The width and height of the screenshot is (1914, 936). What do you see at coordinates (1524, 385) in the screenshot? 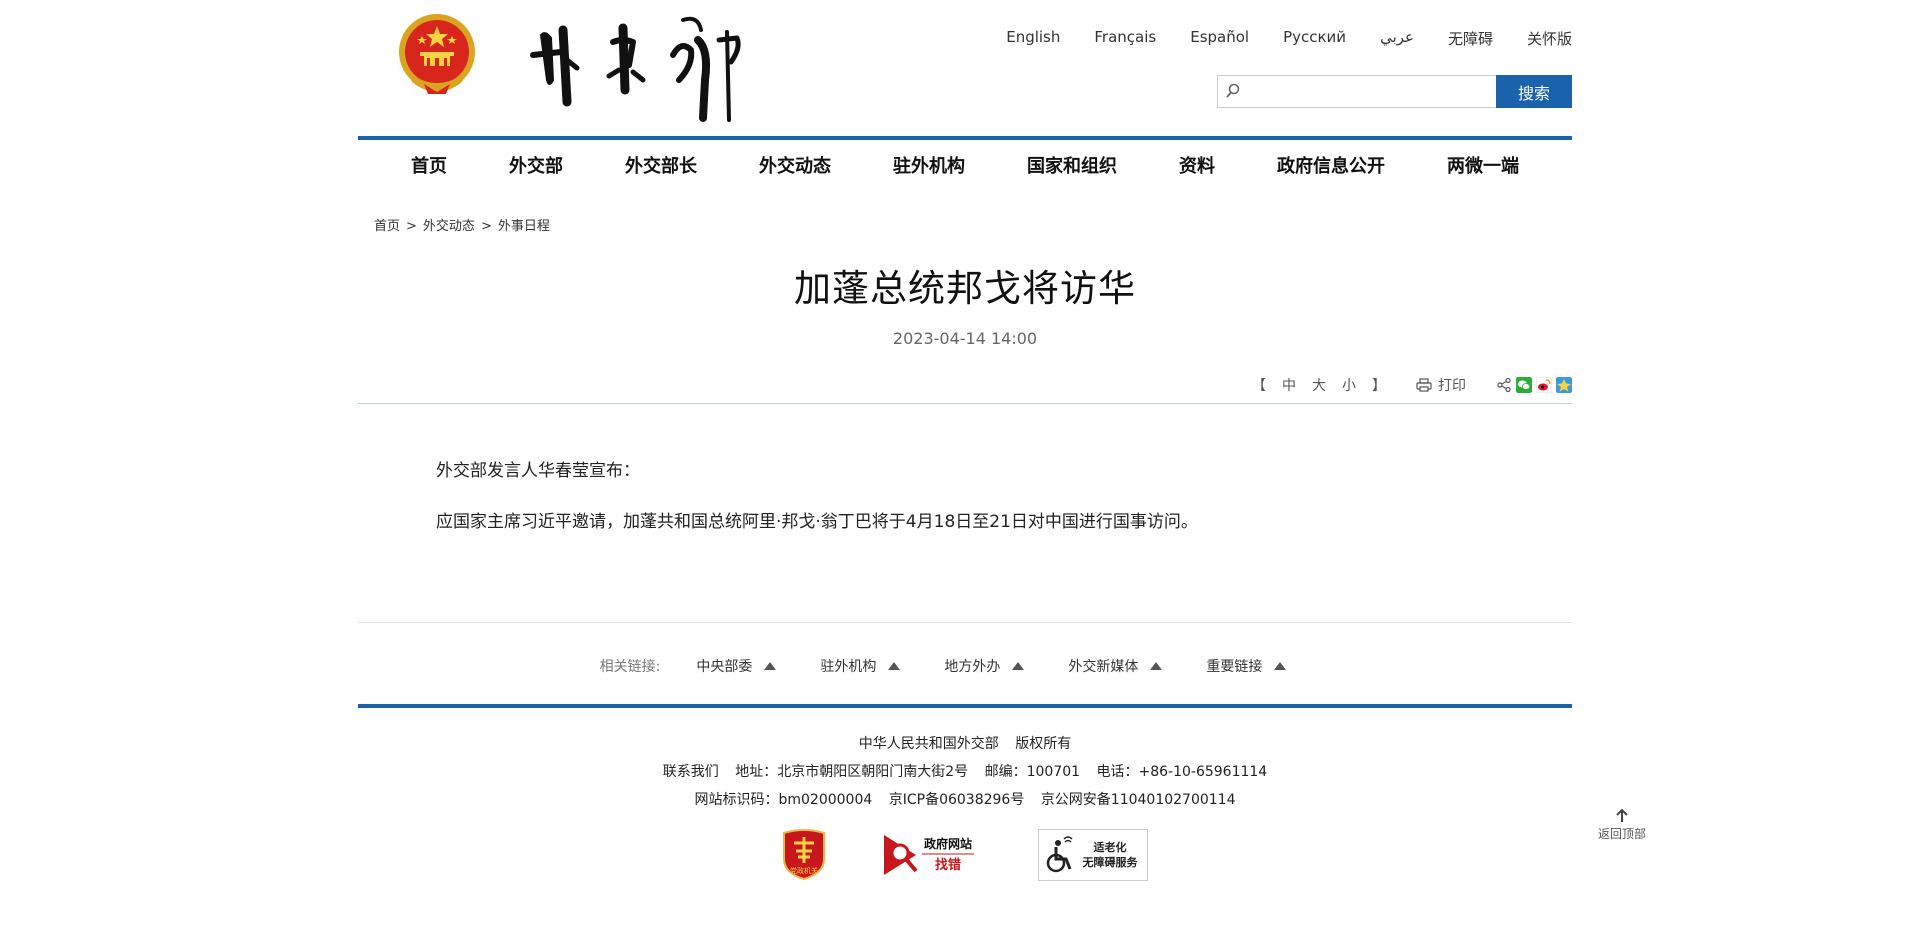
I see `wechat-icon` at bounding box center [1524, 385].